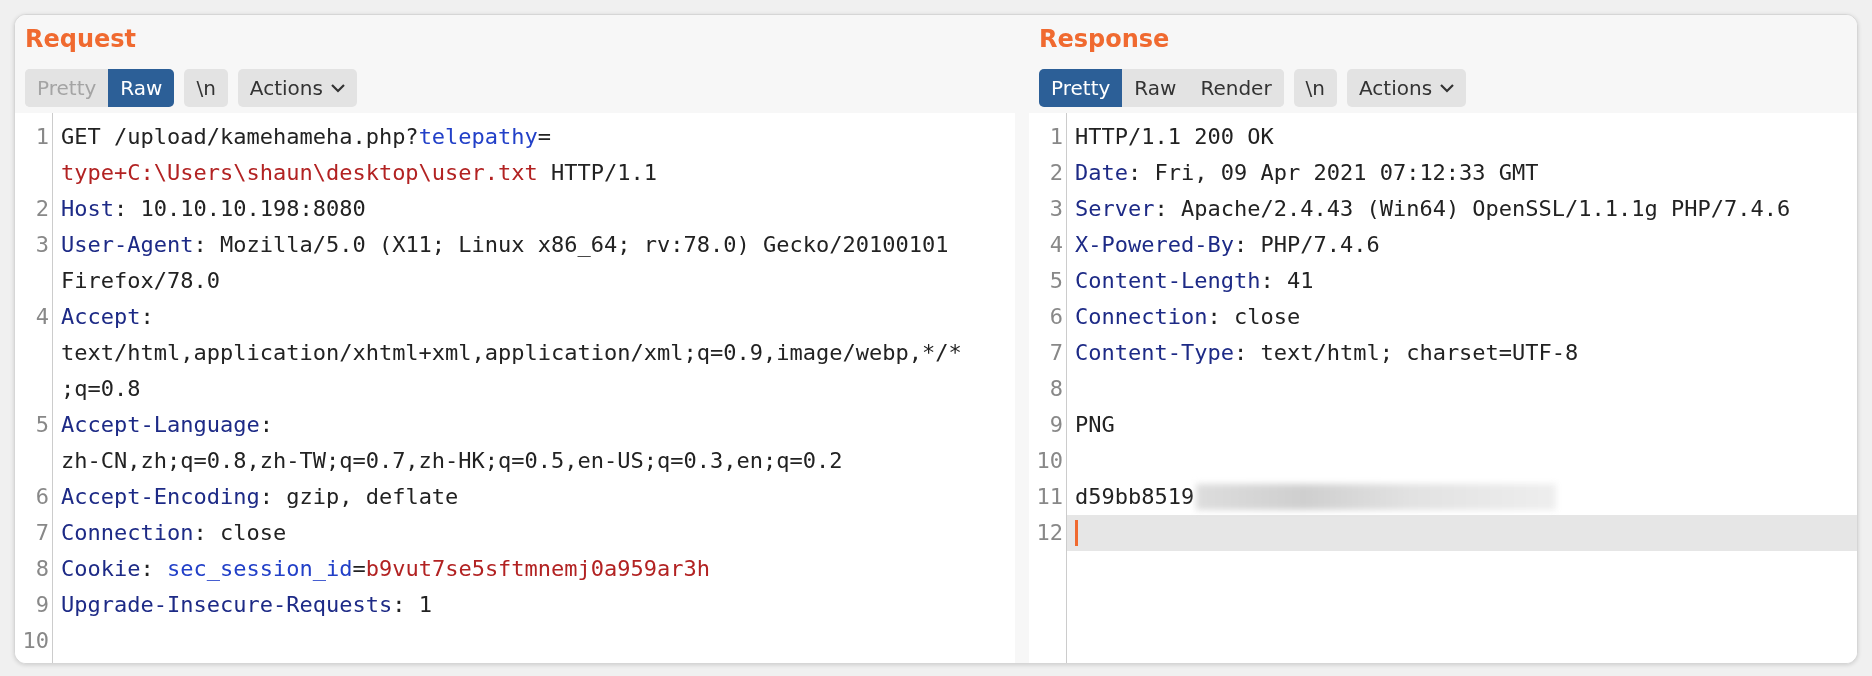 This screenshot has height=676, width=1872. I want to click on line-number: 11, so click(1049, 497).